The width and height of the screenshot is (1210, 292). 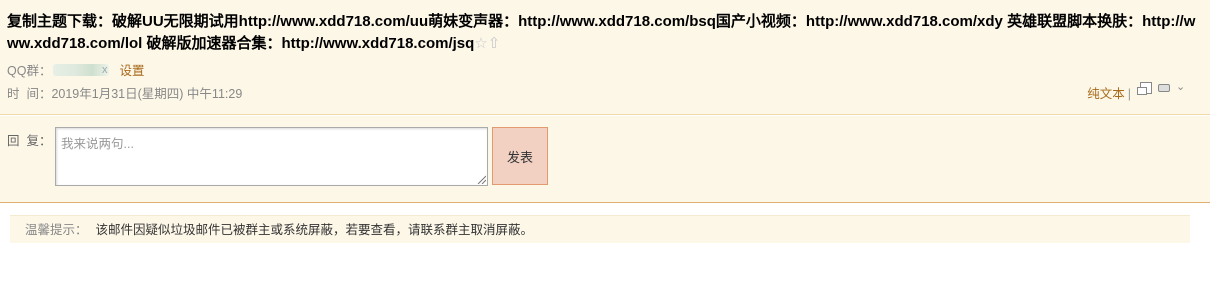 I want to click on qq-group-label: QQ群：, so click(x=29, y=71).